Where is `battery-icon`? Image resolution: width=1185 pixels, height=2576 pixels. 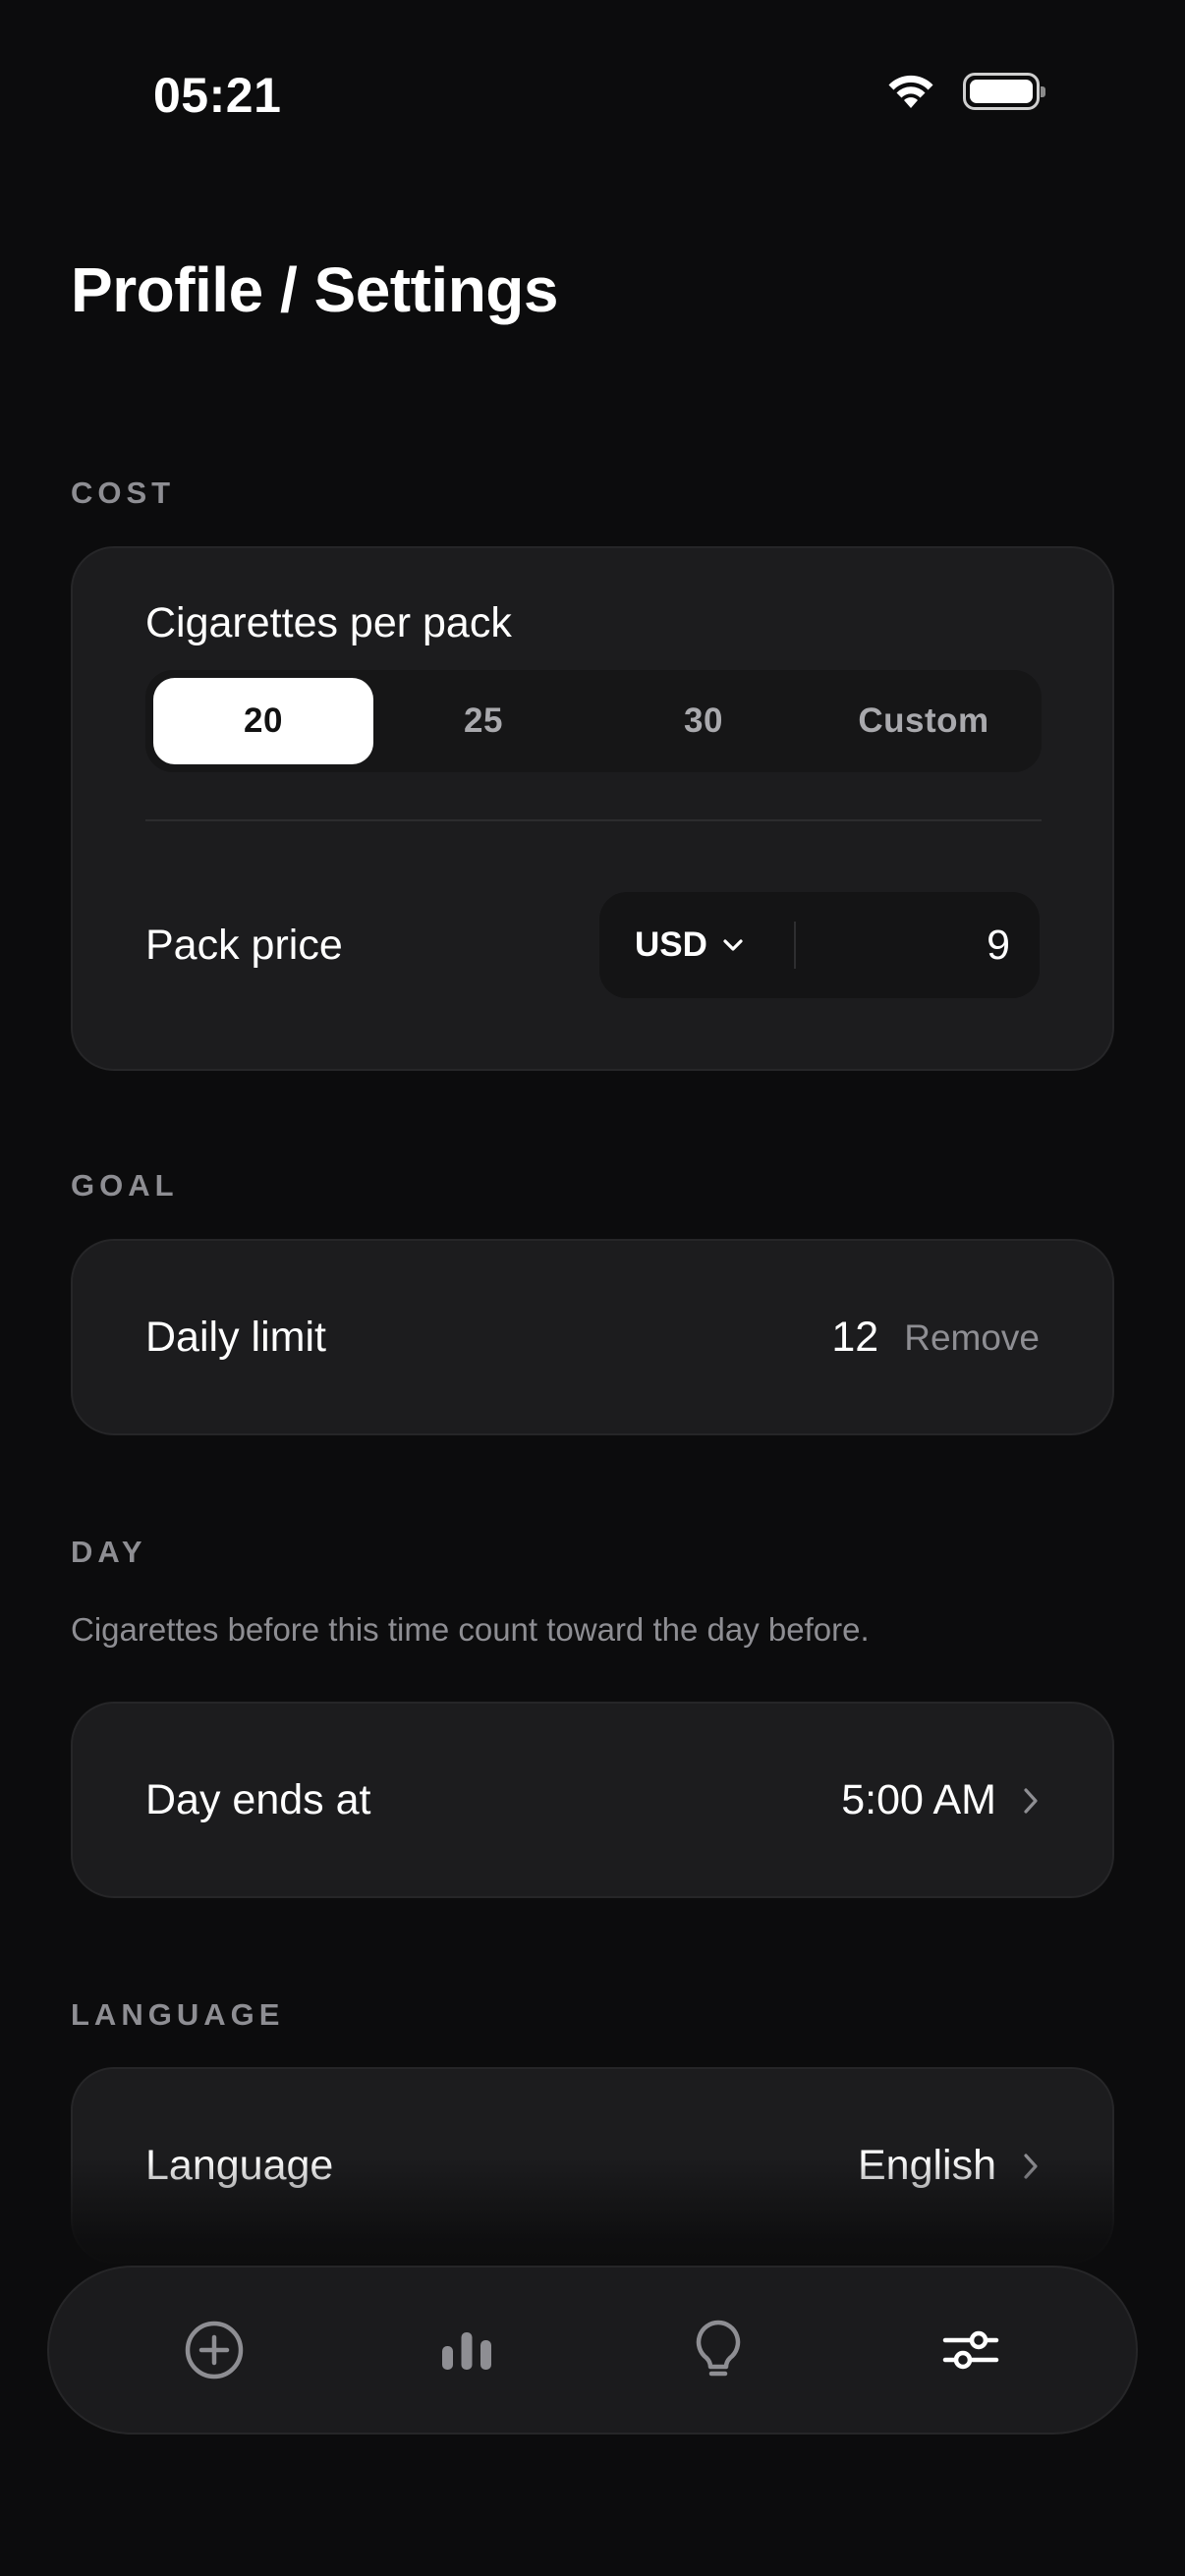
battery-icon is located at coordinates (1004, 91).